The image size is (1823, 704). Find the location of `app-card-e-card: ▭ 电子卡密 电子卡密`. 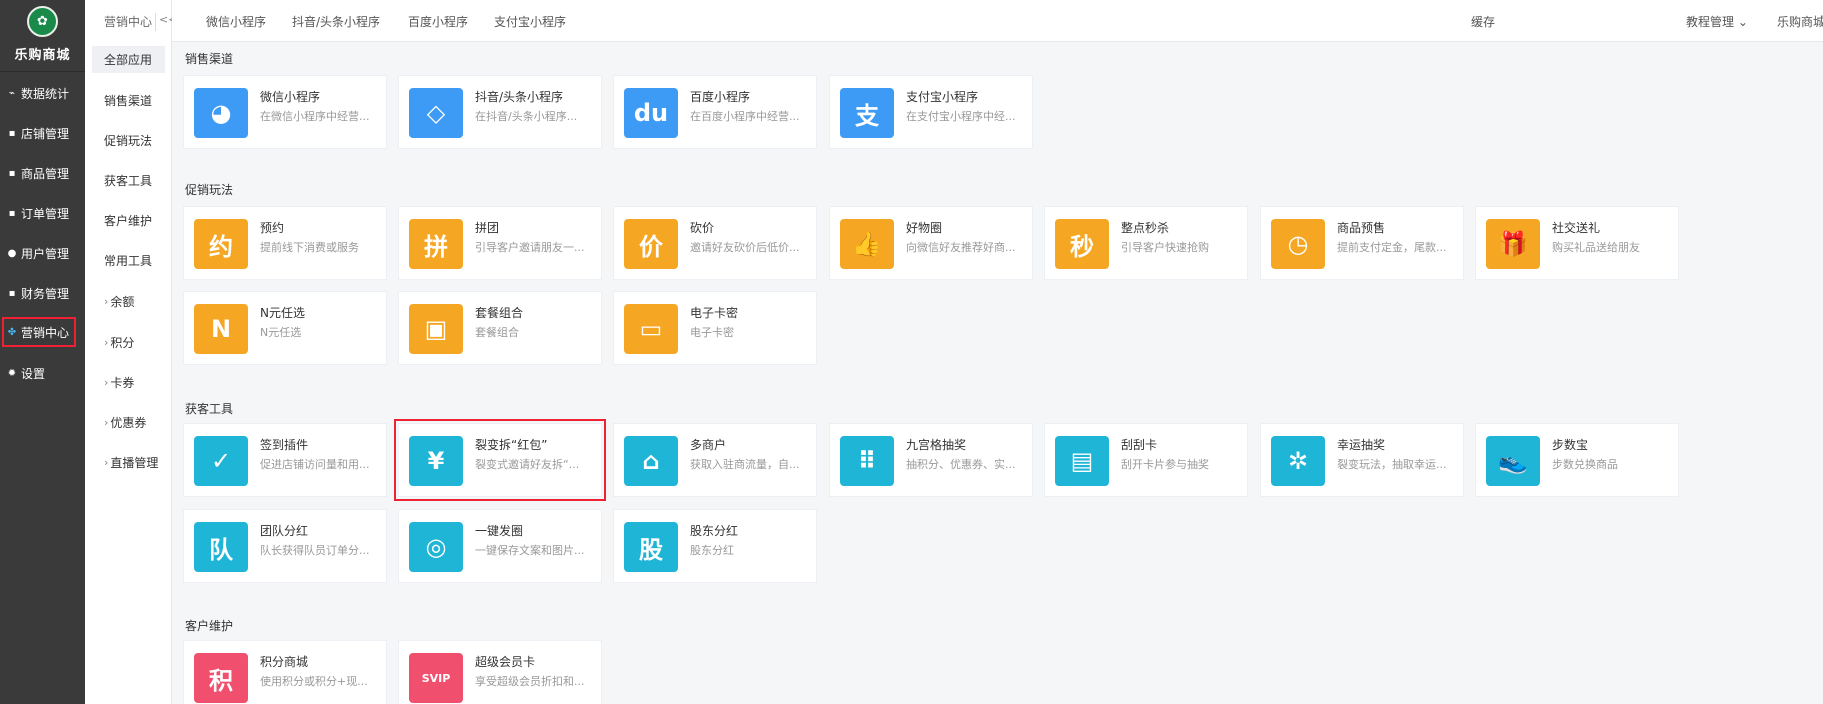

app-card-e-card: ▭ 电子卡密 电子卡密 is located at coordinates (715, 328).